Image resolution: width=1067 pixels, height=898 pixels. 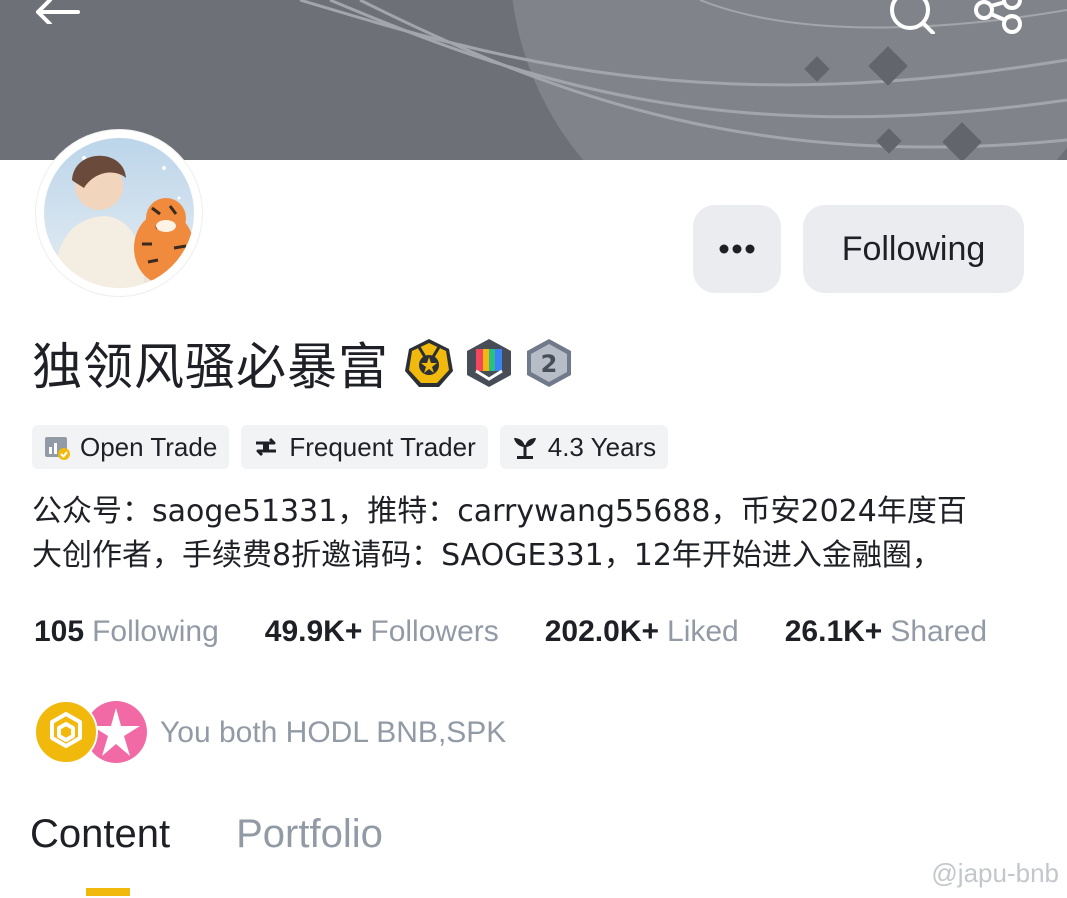 What do you see at coordinates (833, 631) in the screenshot?
I see `stat-value: 26.1K+` at bounding box center [833, 631].